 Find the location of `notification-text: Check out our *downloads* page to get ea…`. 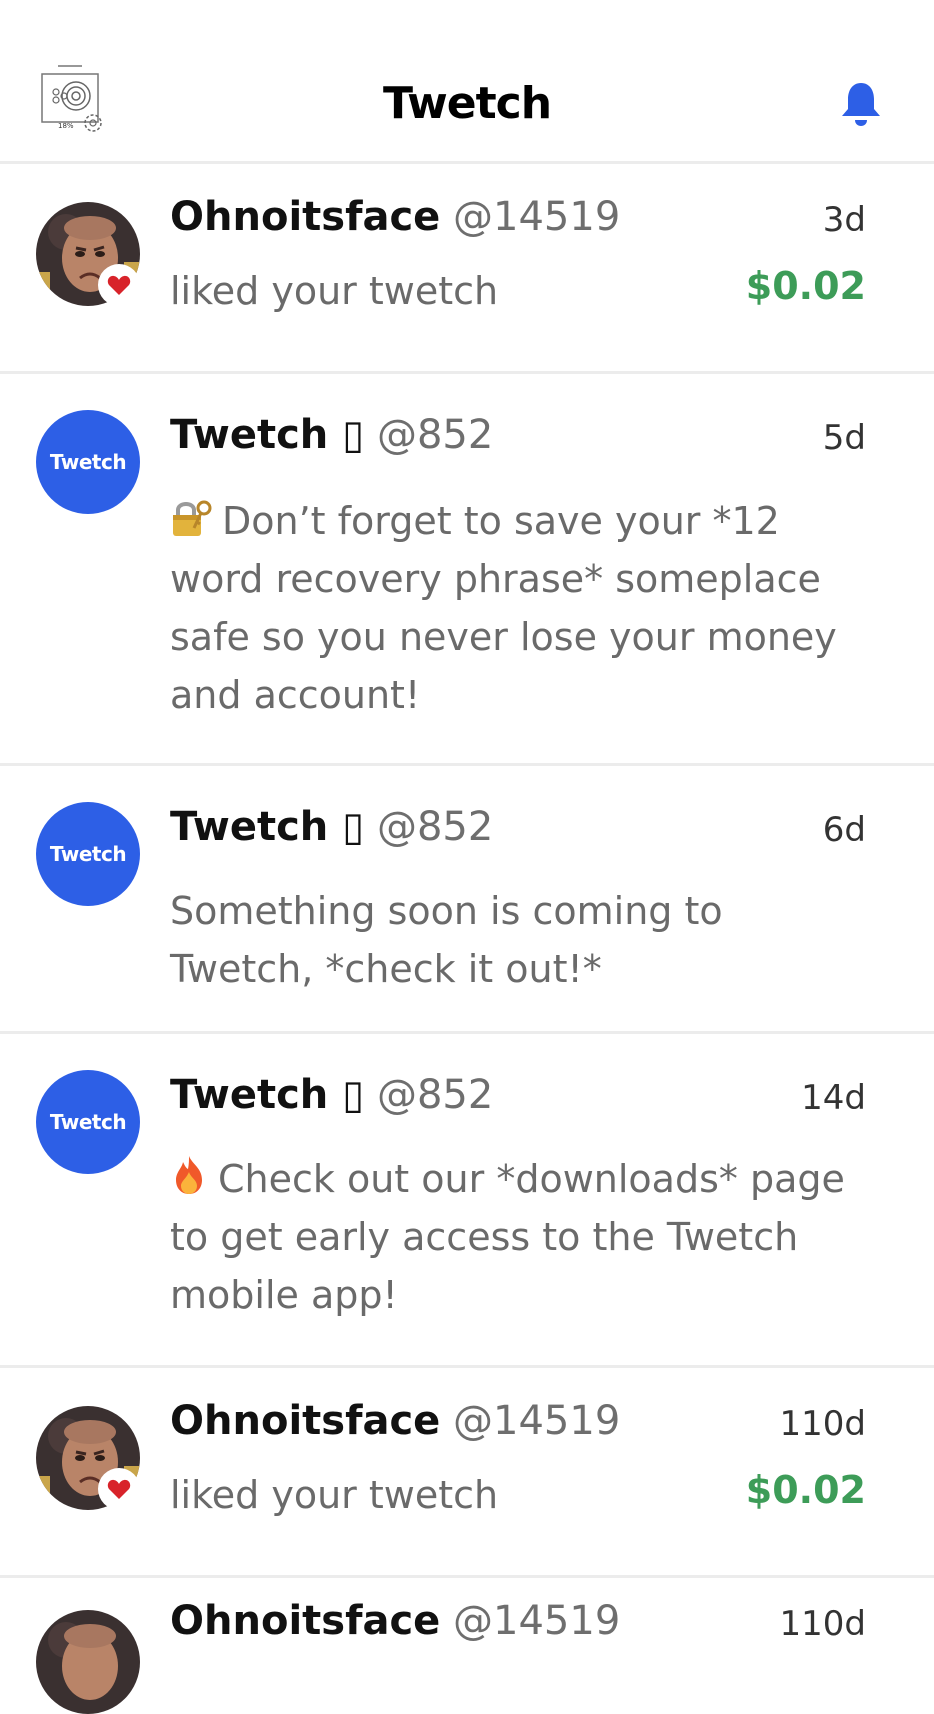

notification-text: Check out our *downloads* page to get ea… is located at coordinates (515, 1237).